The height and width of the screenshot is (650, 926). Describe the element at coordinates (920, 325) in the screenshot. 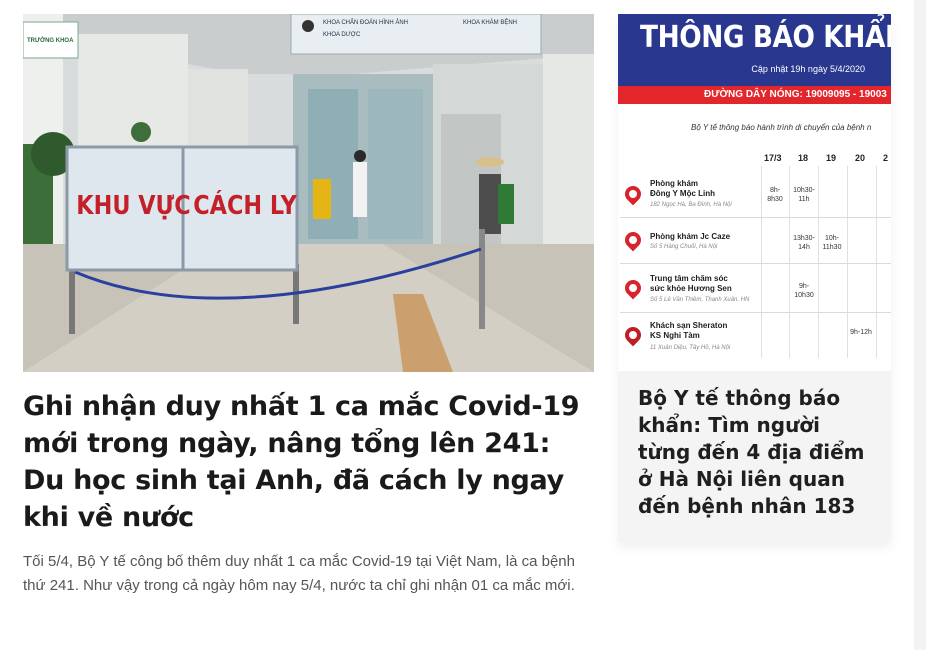

I see `page-right-gutter` at that location.